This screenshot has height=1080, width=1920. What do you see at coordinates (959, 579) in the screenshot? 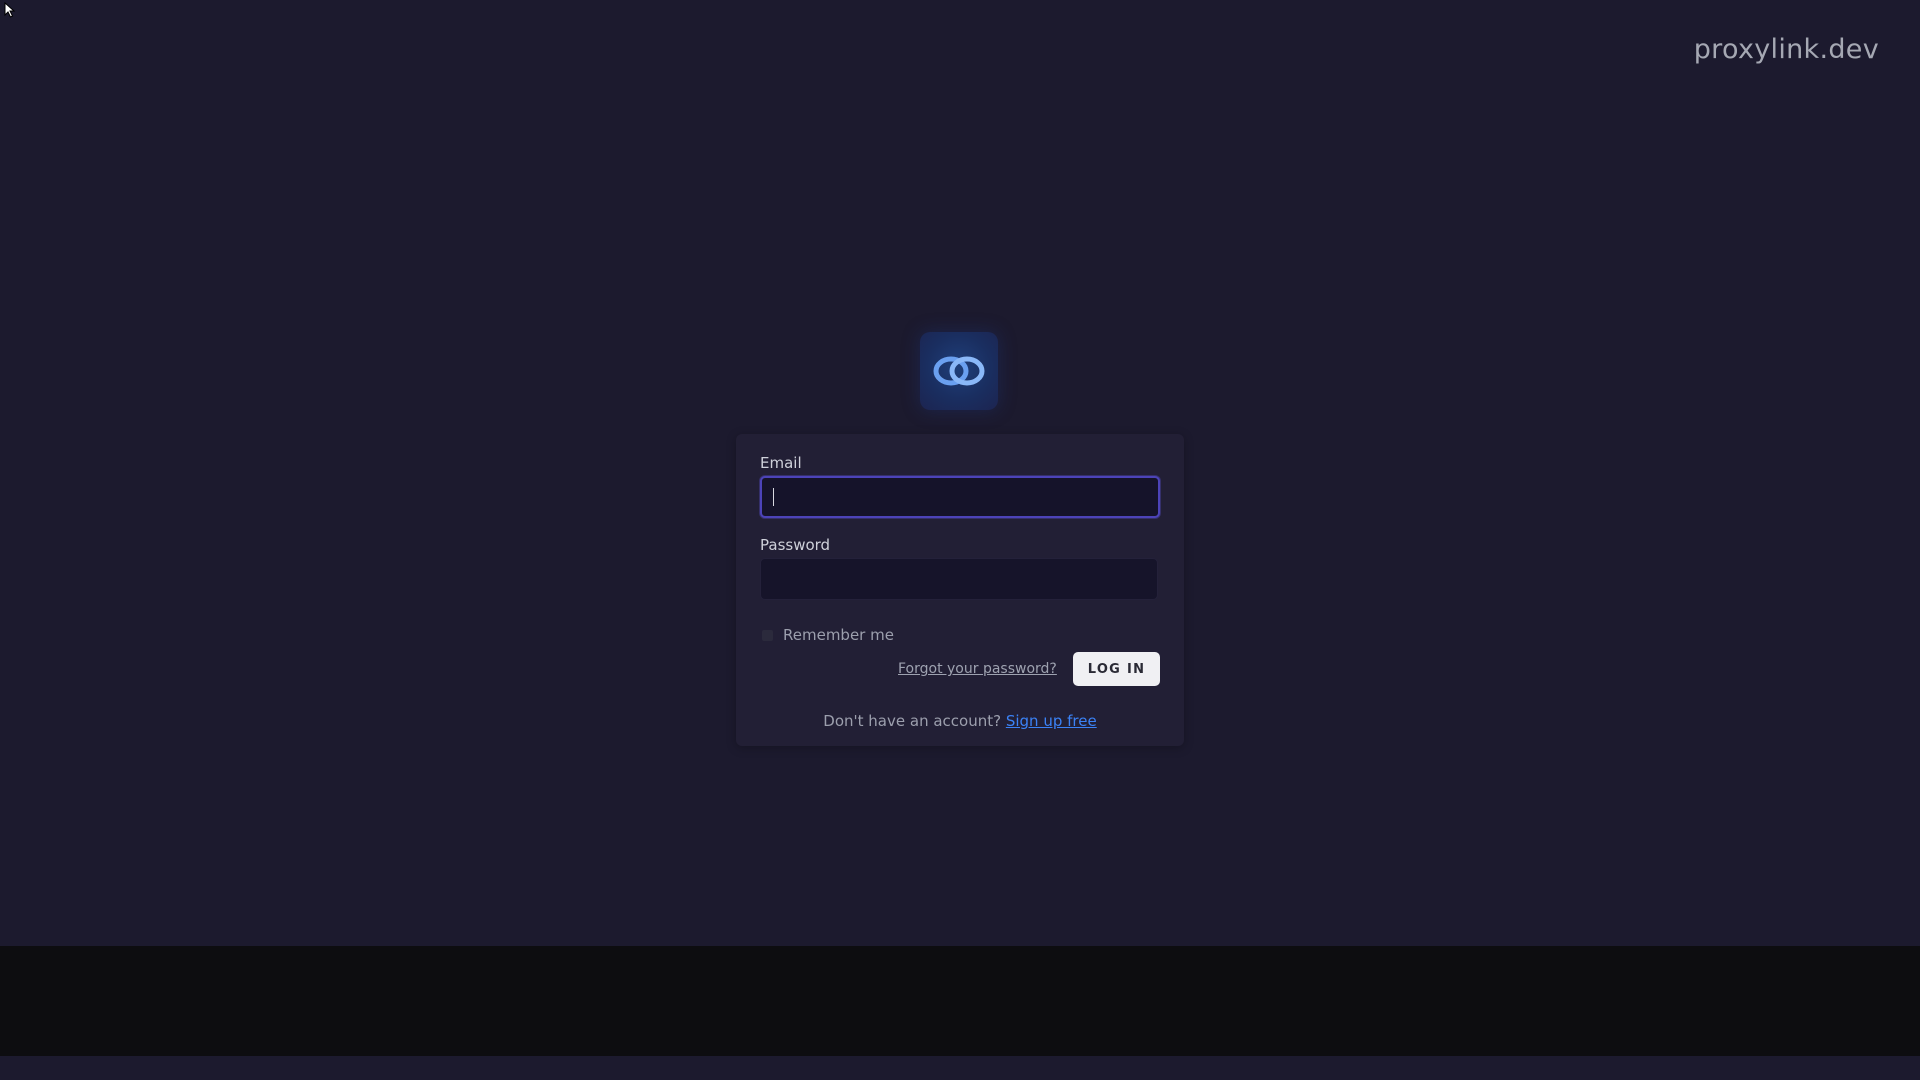
I see `password-input` at bounding box center [959, 579].